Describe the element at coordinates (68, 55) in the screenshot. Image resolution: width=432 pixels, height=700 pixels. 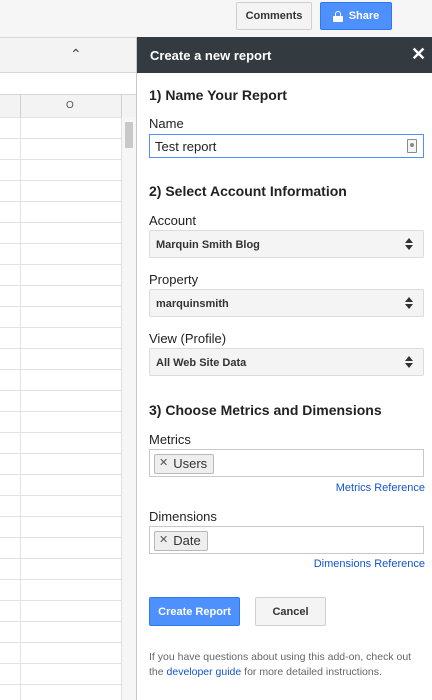
I see `collapse-bar: ⌃` at that location.